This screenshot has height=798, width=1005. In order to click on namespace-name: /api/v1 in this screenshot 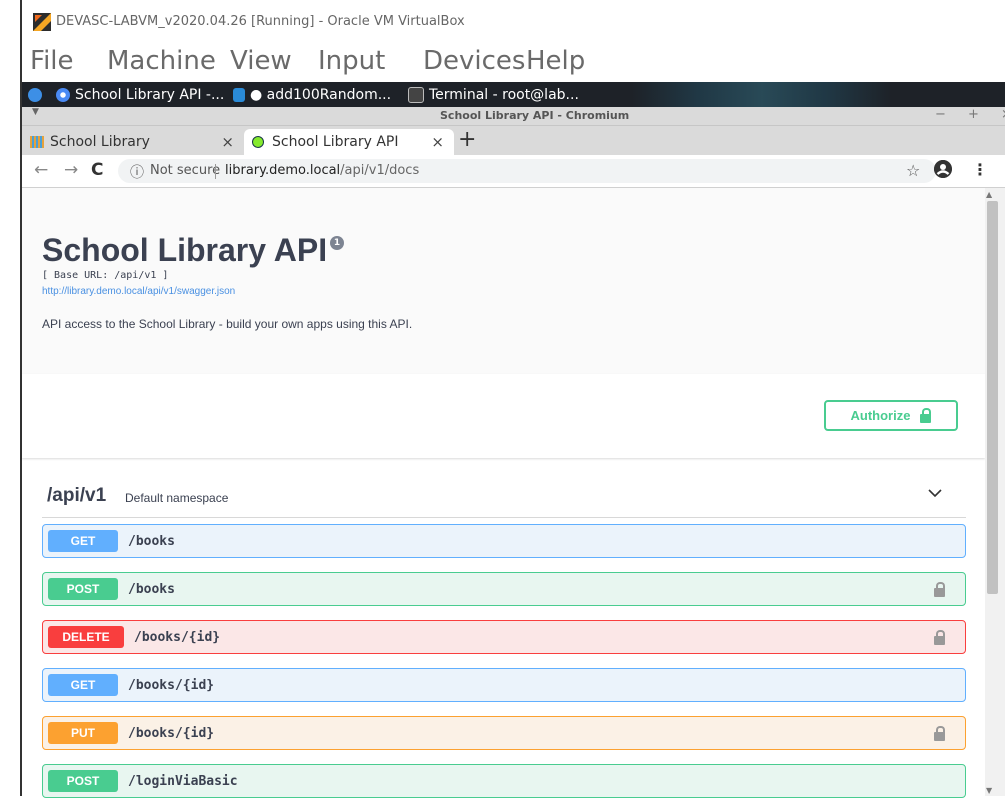, I will do `click(76, 496)`.